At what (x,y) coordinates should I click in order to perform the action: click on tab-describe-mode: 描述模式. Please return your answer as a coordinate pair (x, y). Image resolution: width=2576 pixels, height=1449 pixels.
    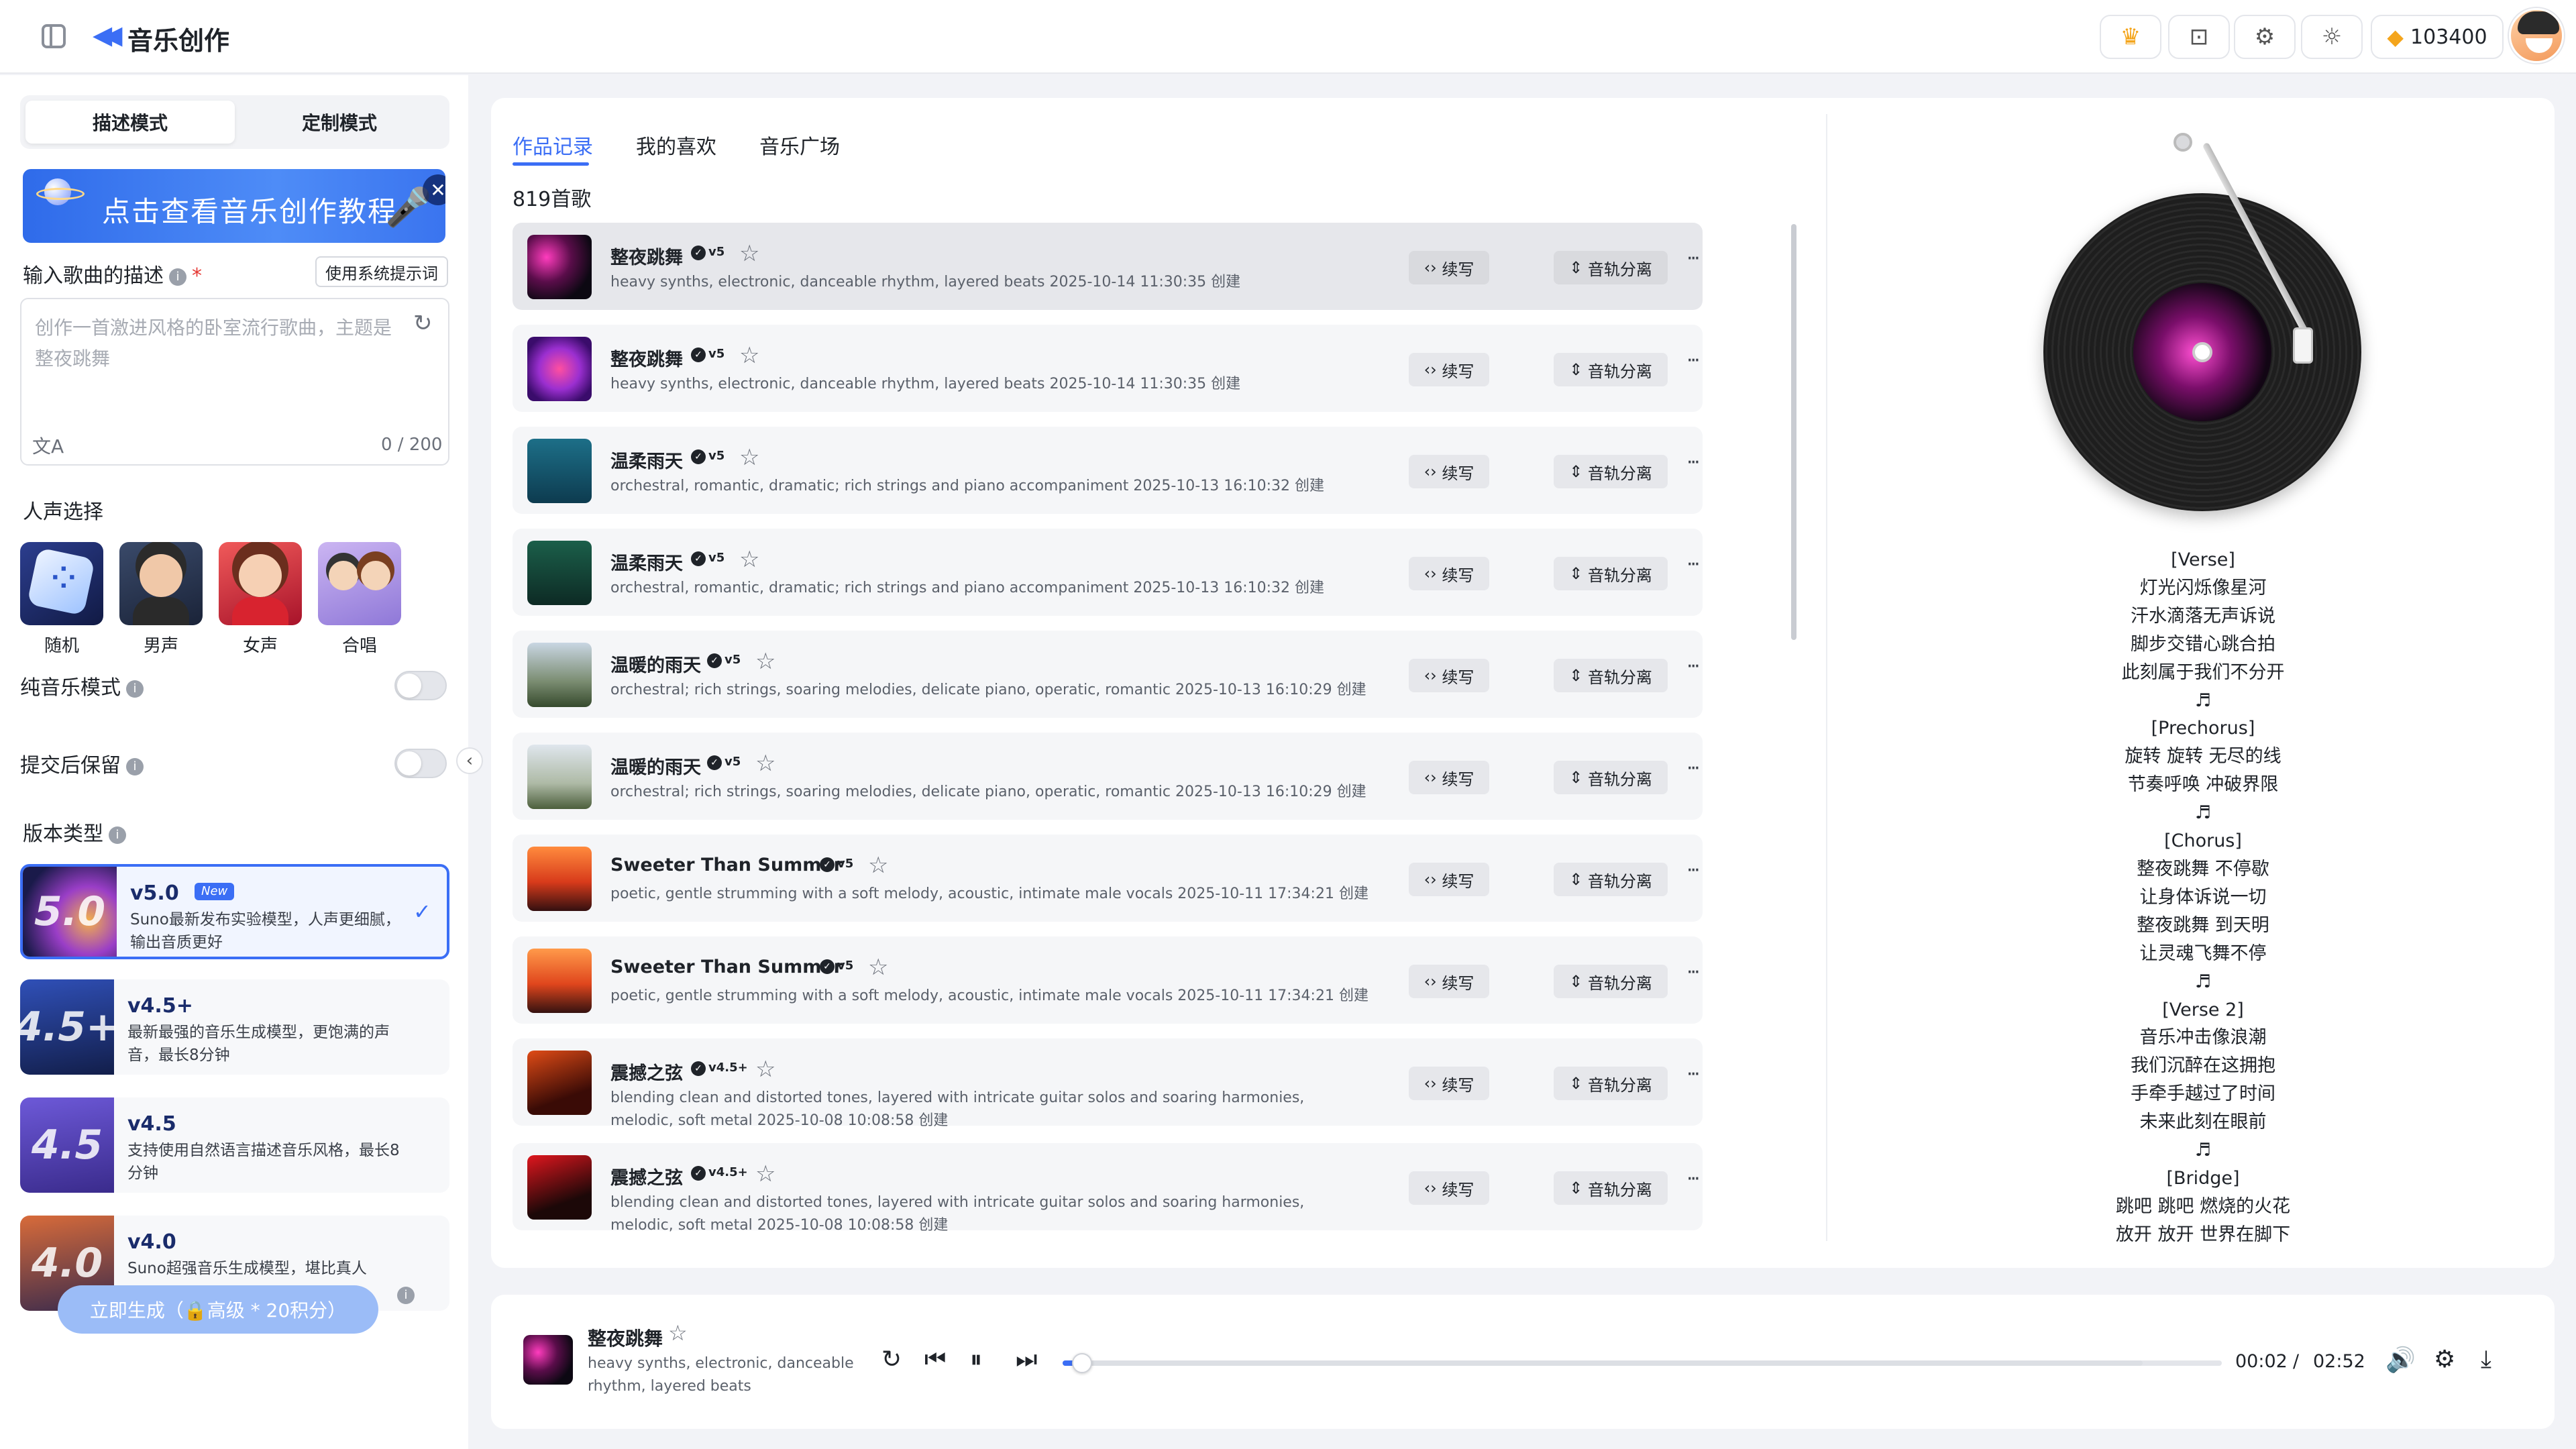
    Looking at the image, I should click on (130, 122).